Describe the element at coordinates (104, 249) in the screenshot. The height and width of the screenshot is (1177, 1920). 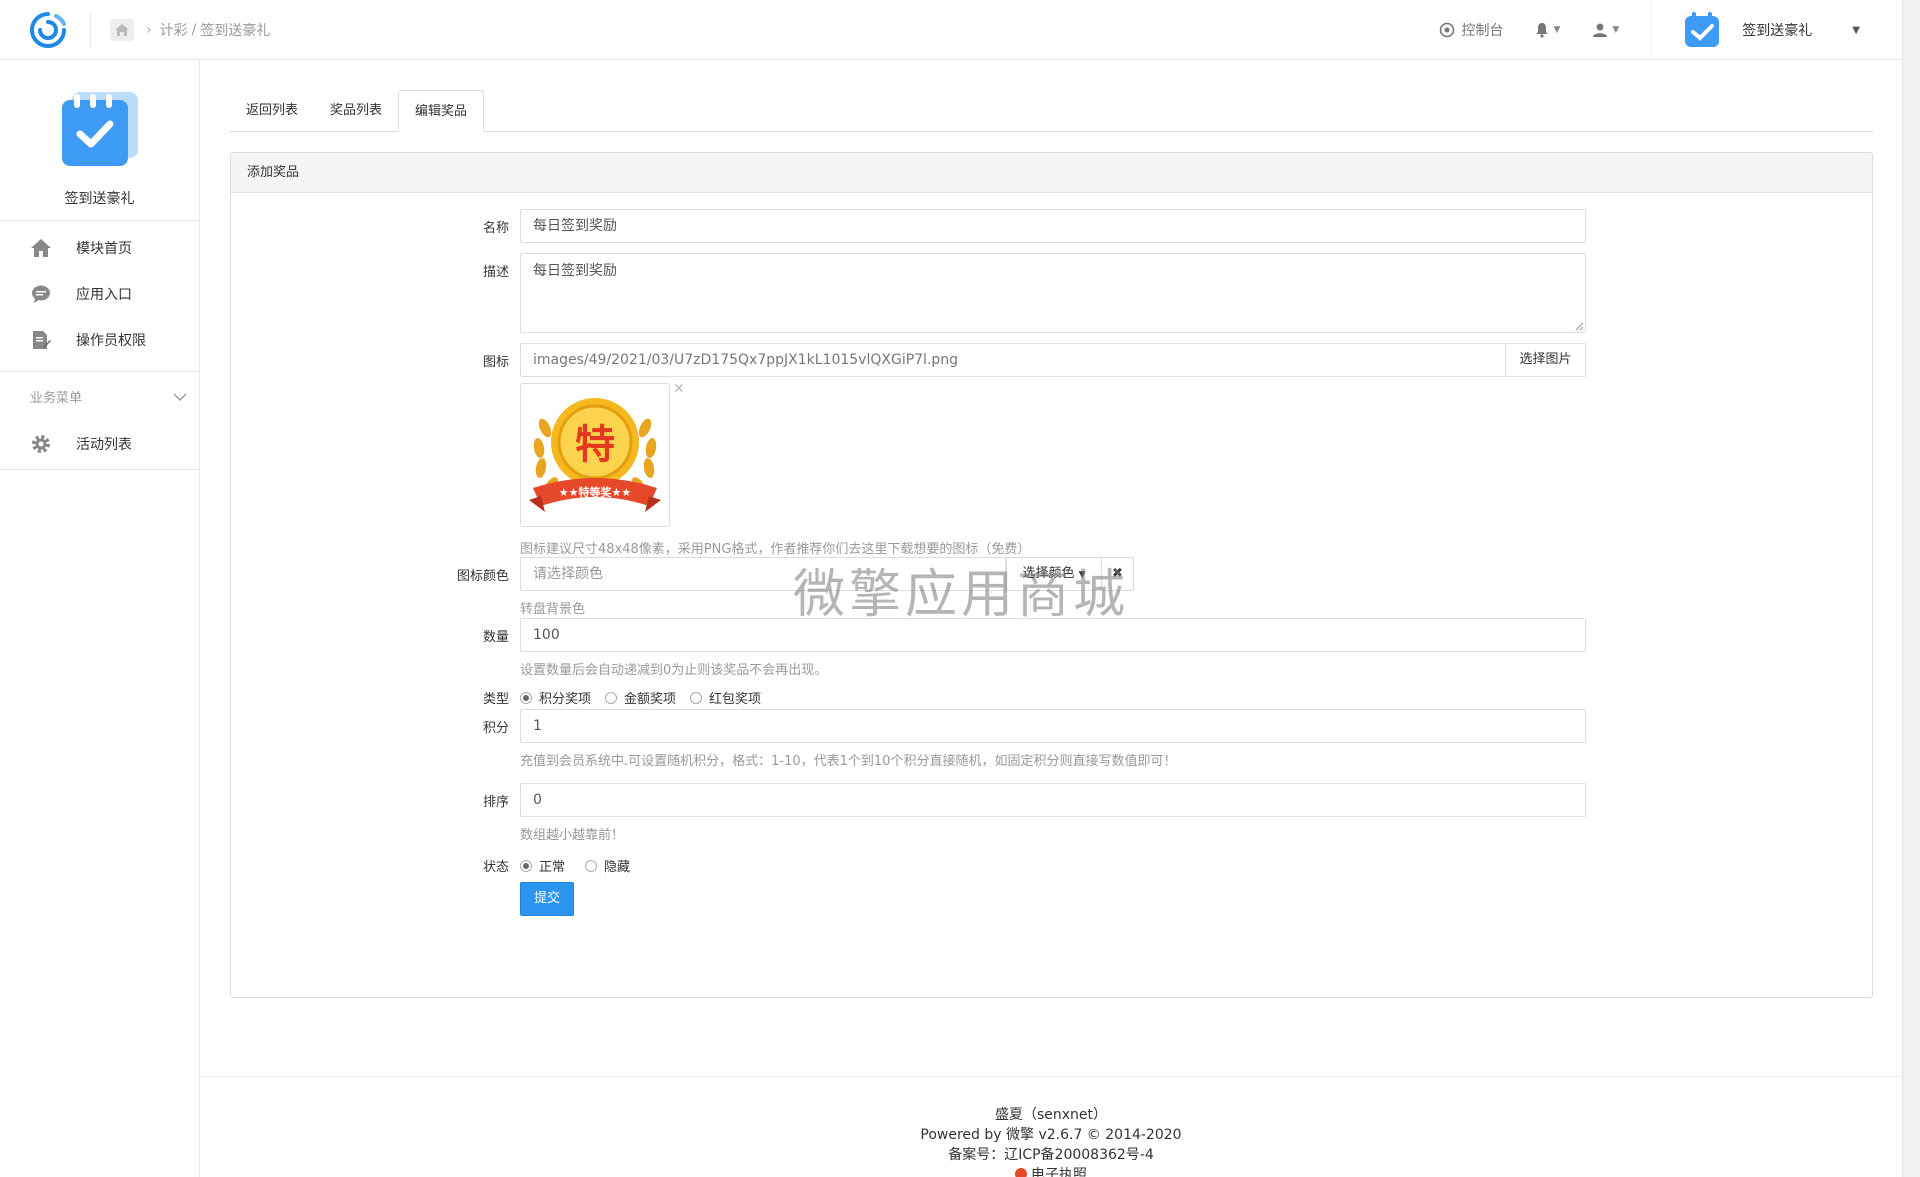
I see `sidebar-item-label: 模块首页` at that location.